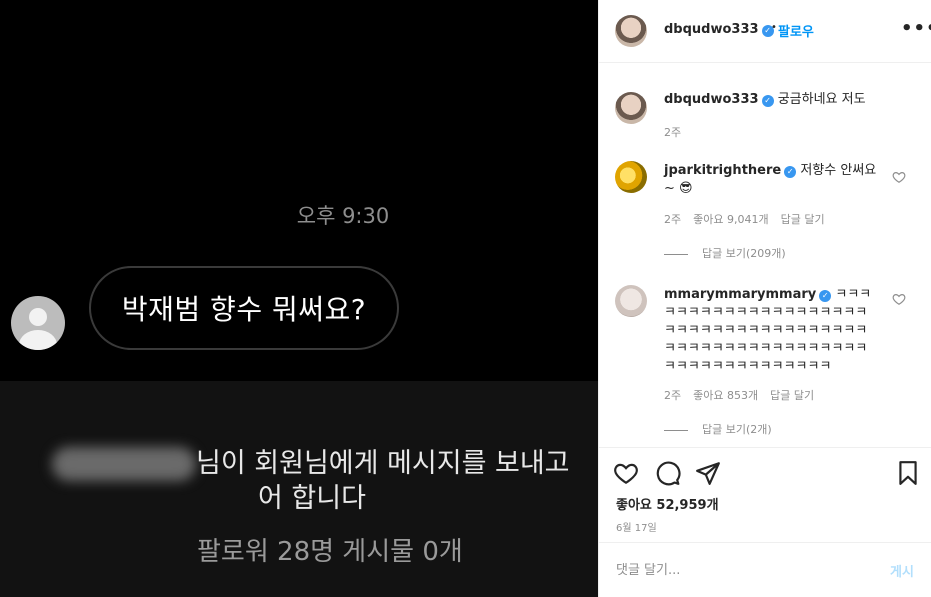 Image resolution: width=931 pixels, height=597 pixels. I want to click on save-bookmark-icon, so click(908, 473).